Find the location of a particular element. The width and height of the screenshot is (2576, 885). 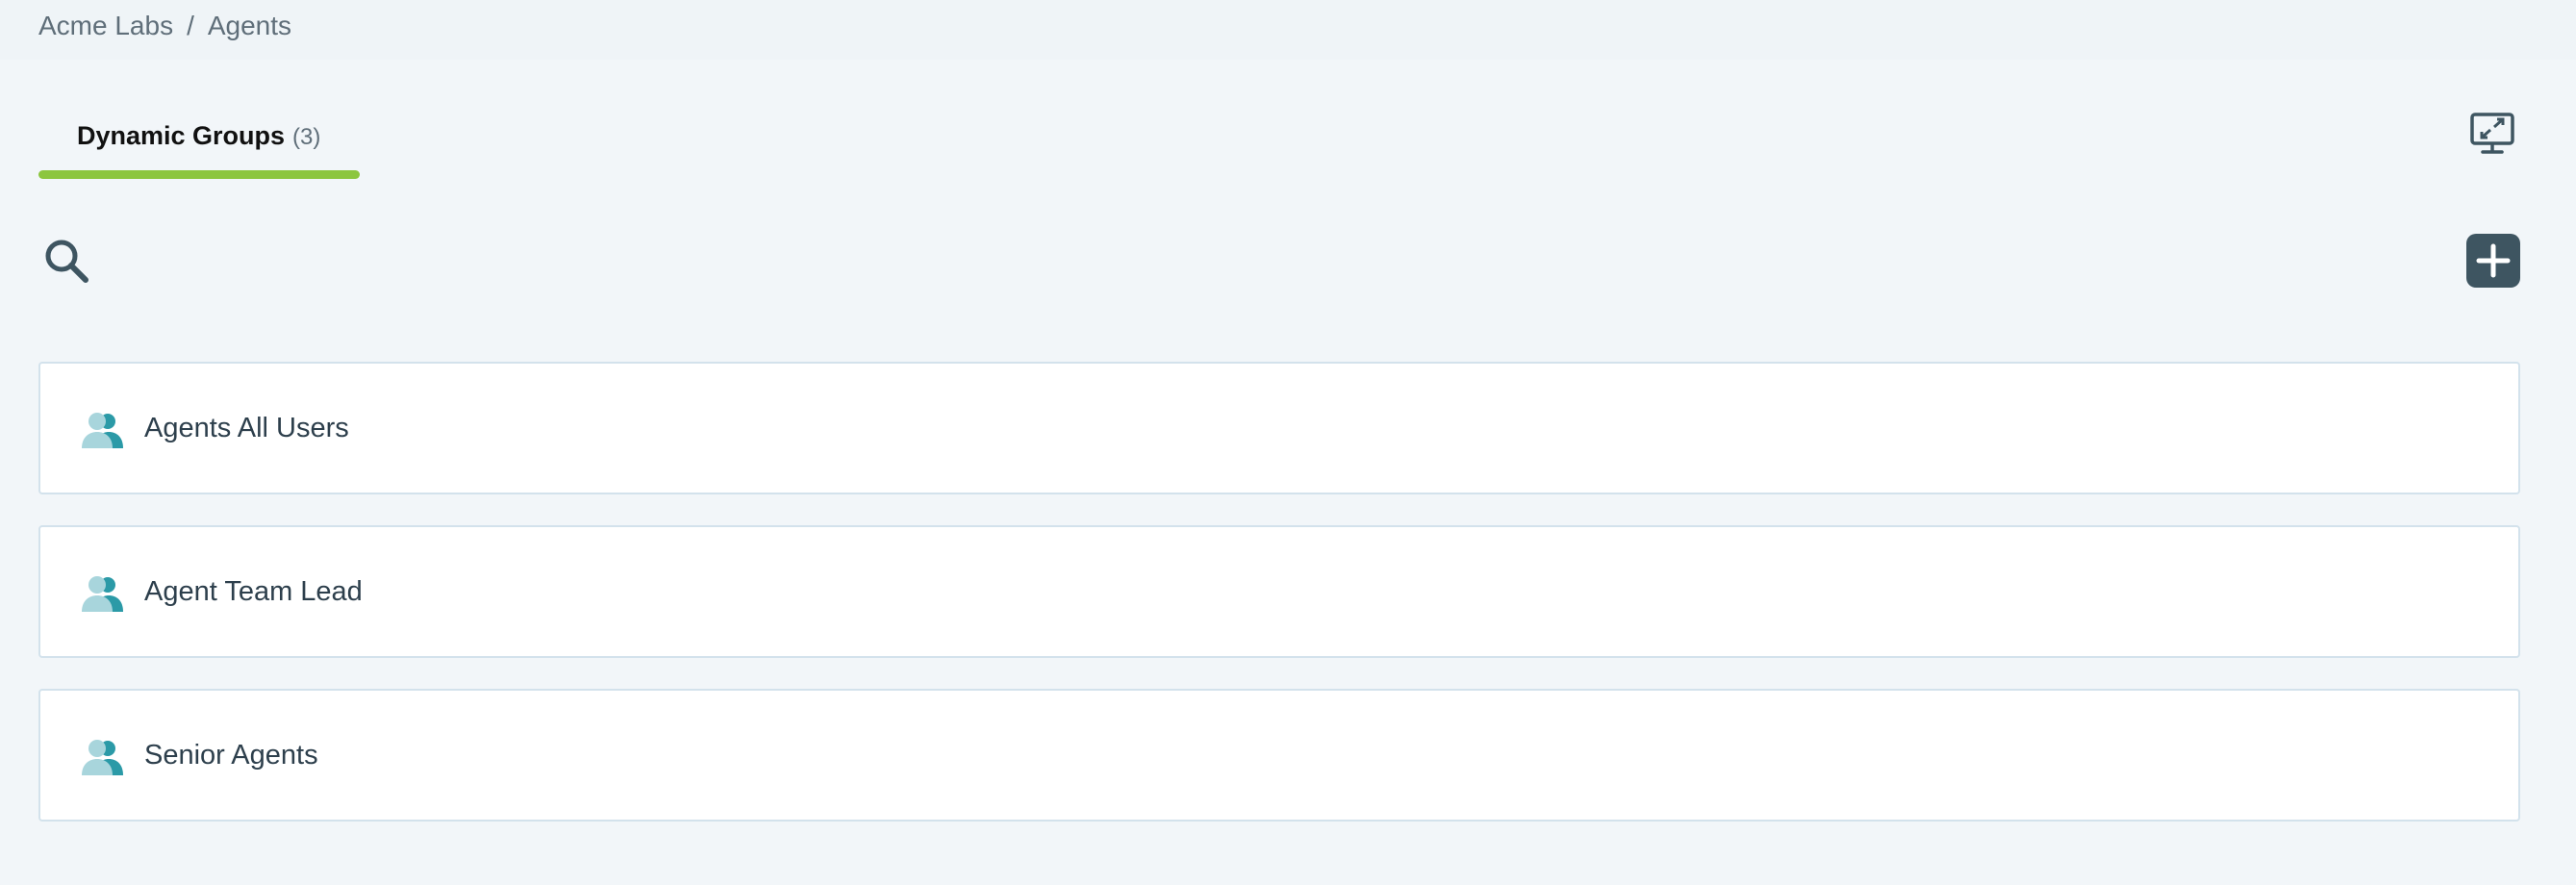

tab-dynamic-groups: Dynamic Groups (3) is located at coordinates (199, 144).